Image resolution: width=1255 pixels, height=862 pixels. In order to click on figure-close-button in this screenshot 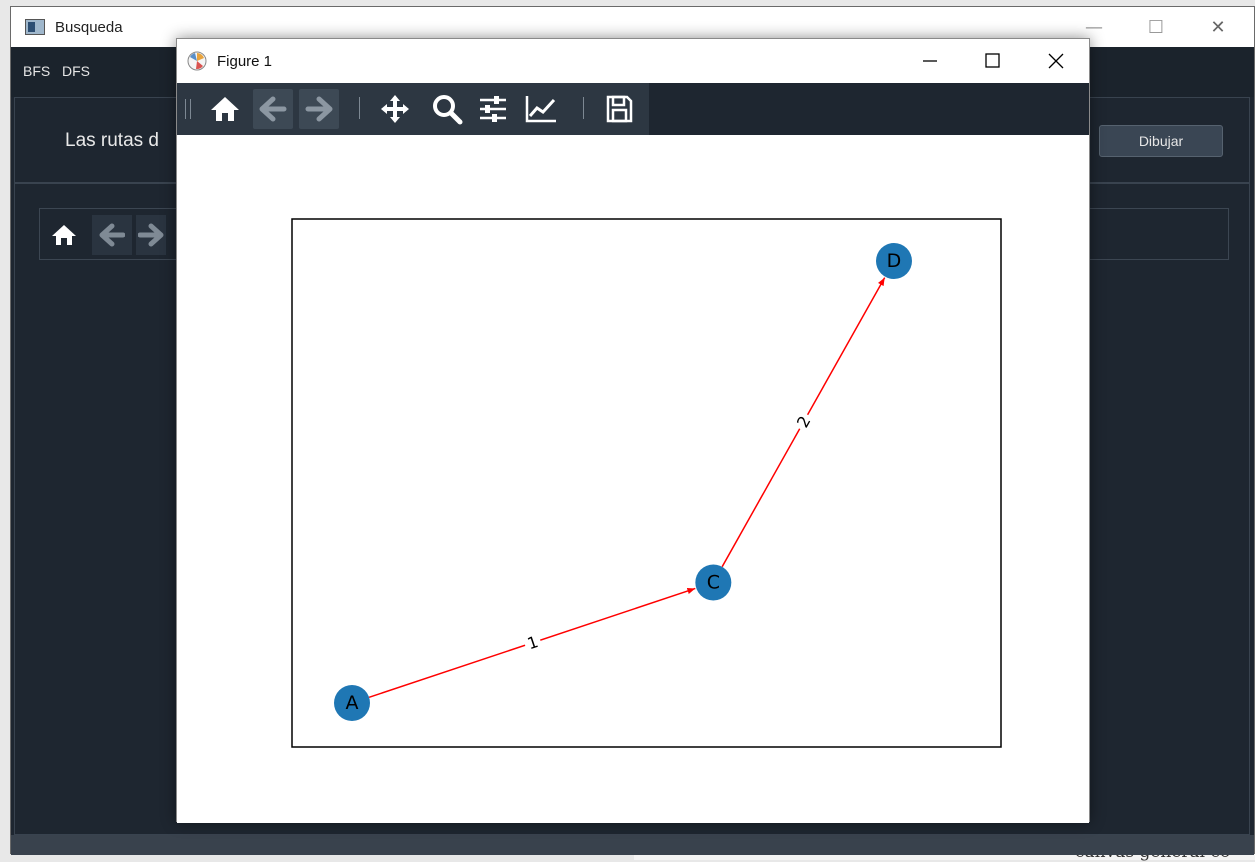, I will do `click(1056, 61)`.